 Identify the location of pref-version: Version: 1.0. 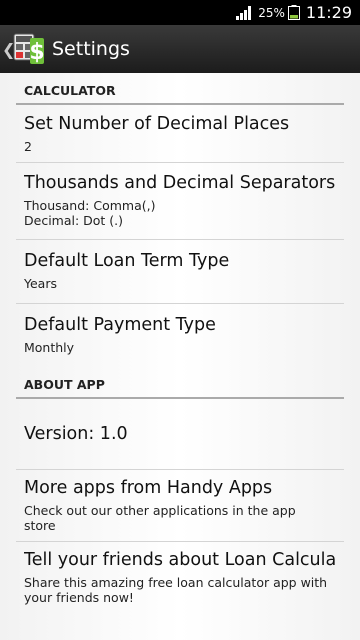
(180, 434).